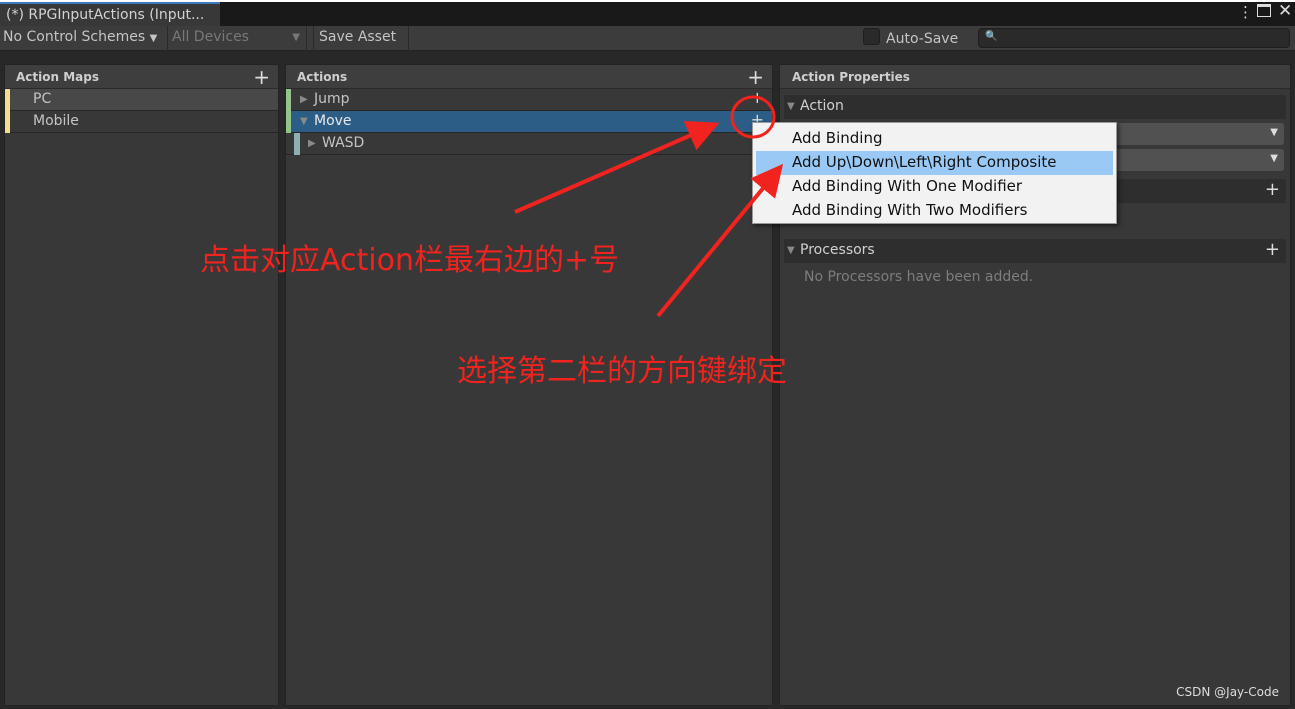 This screenshot has height=709, width=1295. I want to click on annotation-text: 选择第二栏的方向键绑定, so click(622, 371).